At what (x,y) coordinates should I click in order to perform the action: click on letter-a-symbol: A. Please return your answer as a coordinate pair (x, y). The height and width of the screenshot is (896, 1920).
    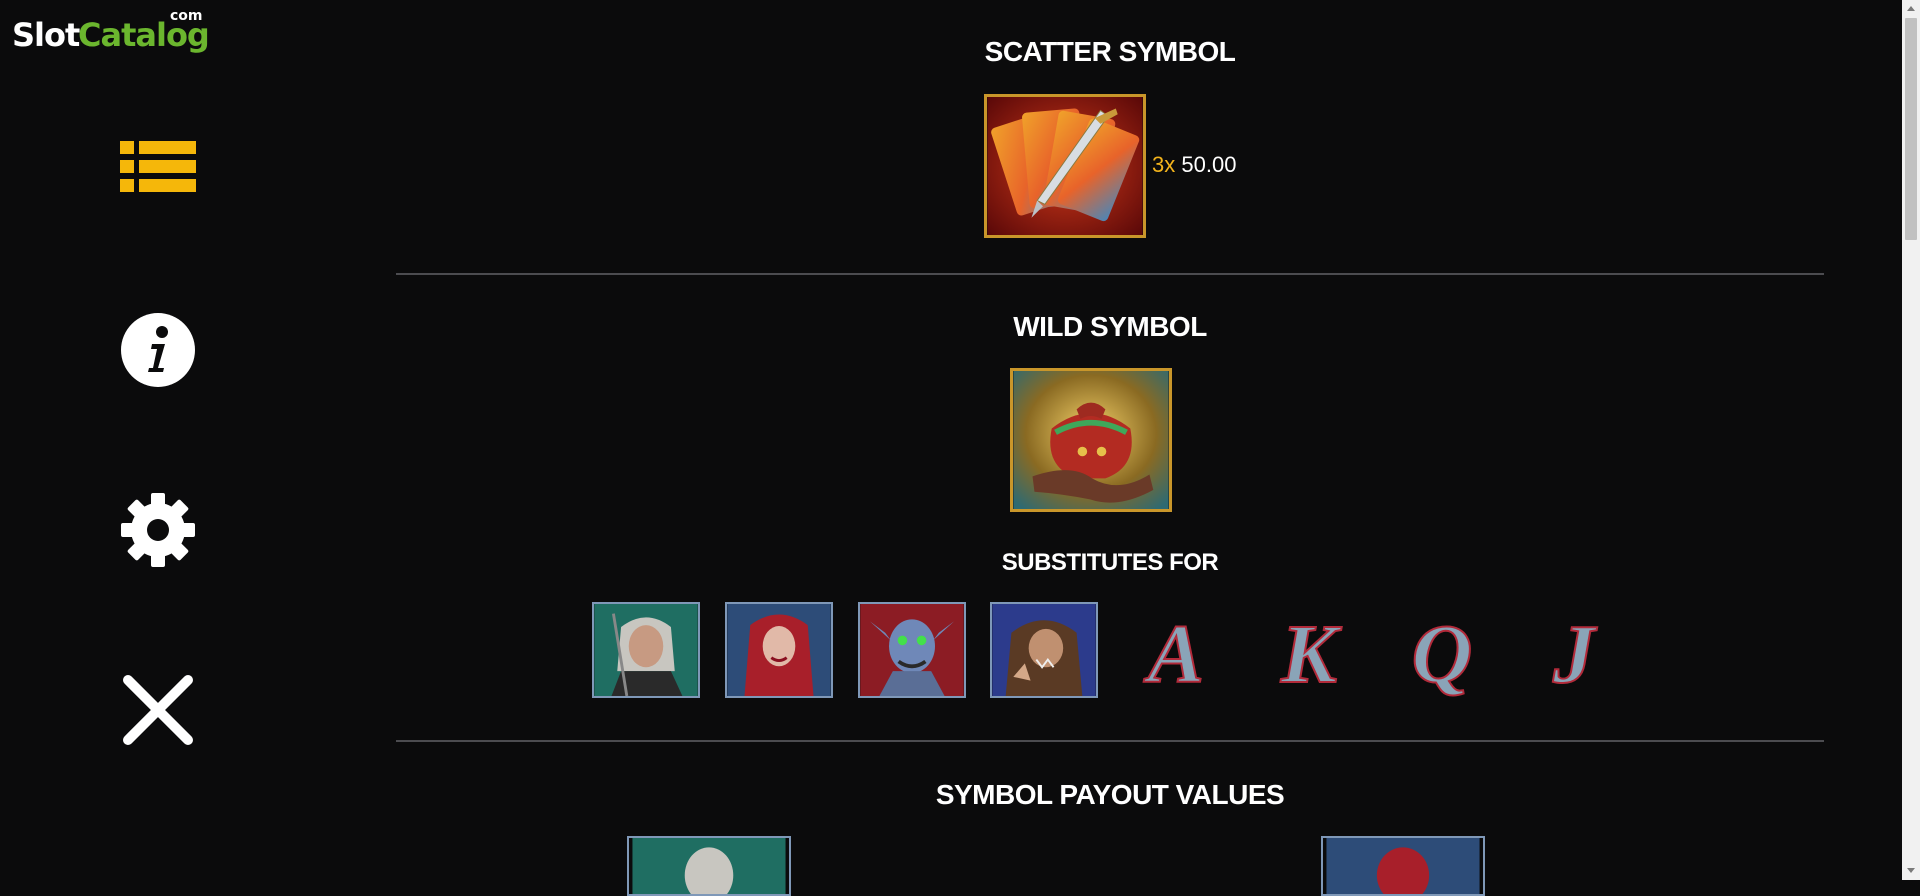
    Looking at the image, I should click on (1173, 652).